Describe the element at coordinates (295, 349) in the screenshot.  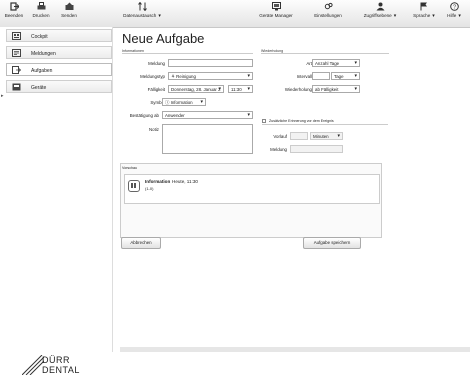
I see `status-bar` at that location.